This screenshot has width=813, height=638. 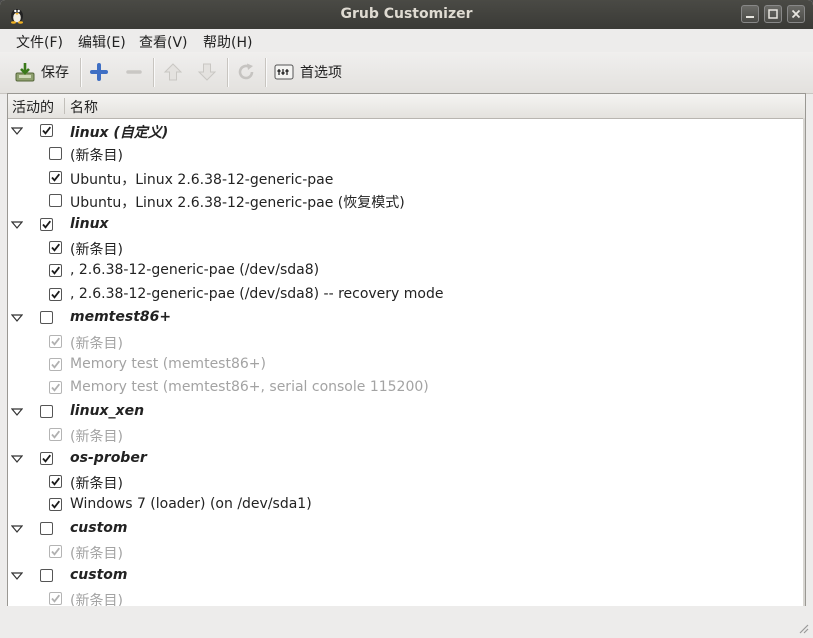 I want to click on minimize-icon, so click(x=750, y=17).